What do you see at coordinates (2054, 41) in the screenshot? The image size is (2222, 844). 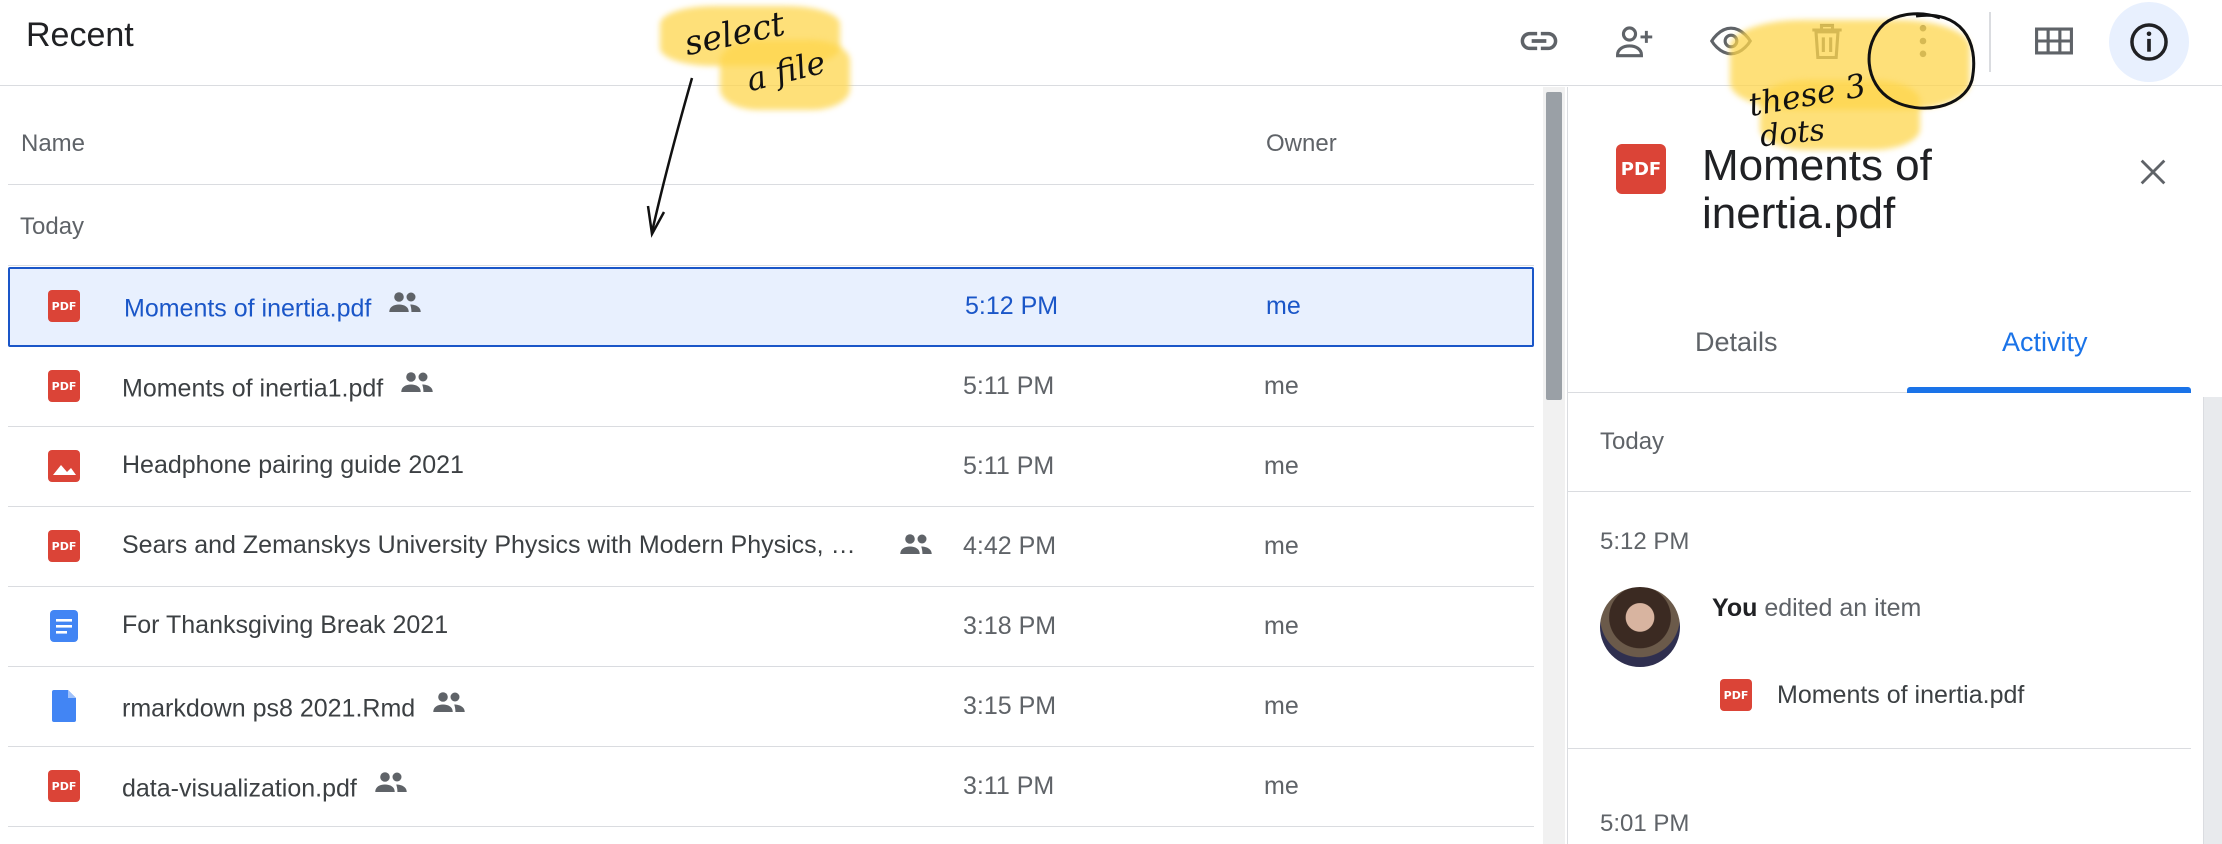 I see `grid-view-icon` at bounding box center [2054, 41].